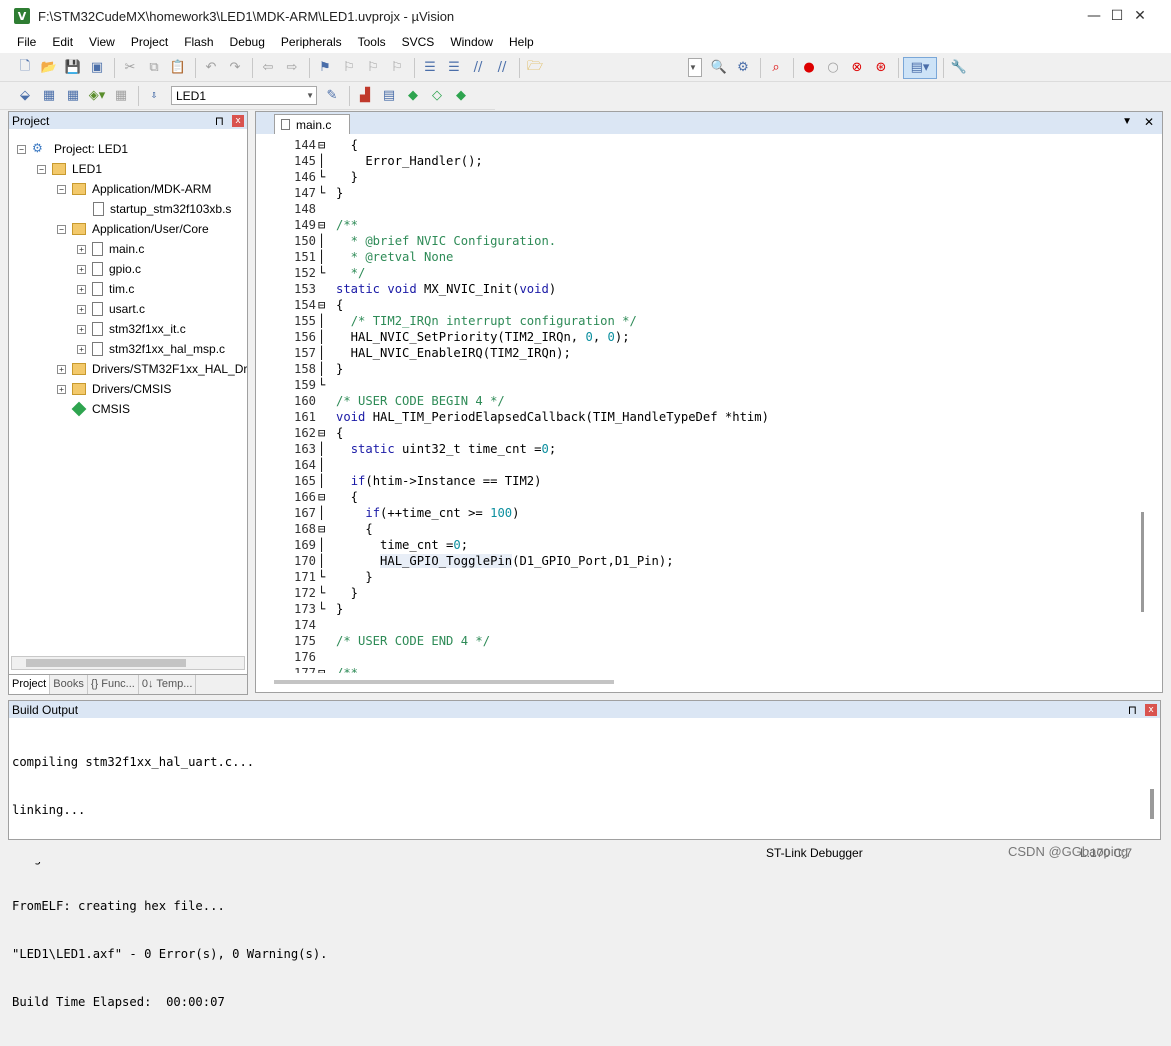 Image resolution: width=1171 pixels, height=1046 pixels. Describe the element at coordinates (471, 42) in the screenshot. I see `menu-window: Window` at that location.